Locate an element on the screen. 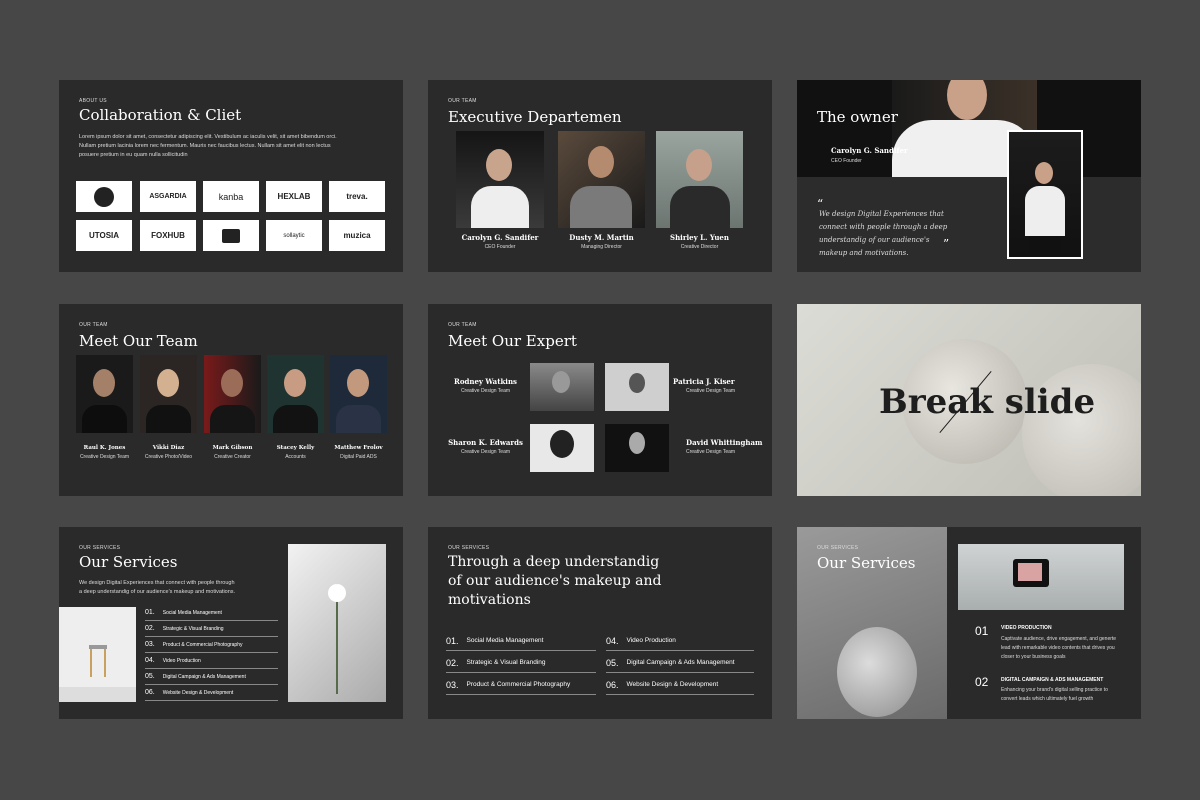 The width and height of the screenshot is (1200, 800). person-name: Rodney Watkins is located at coordinates (485, 381).